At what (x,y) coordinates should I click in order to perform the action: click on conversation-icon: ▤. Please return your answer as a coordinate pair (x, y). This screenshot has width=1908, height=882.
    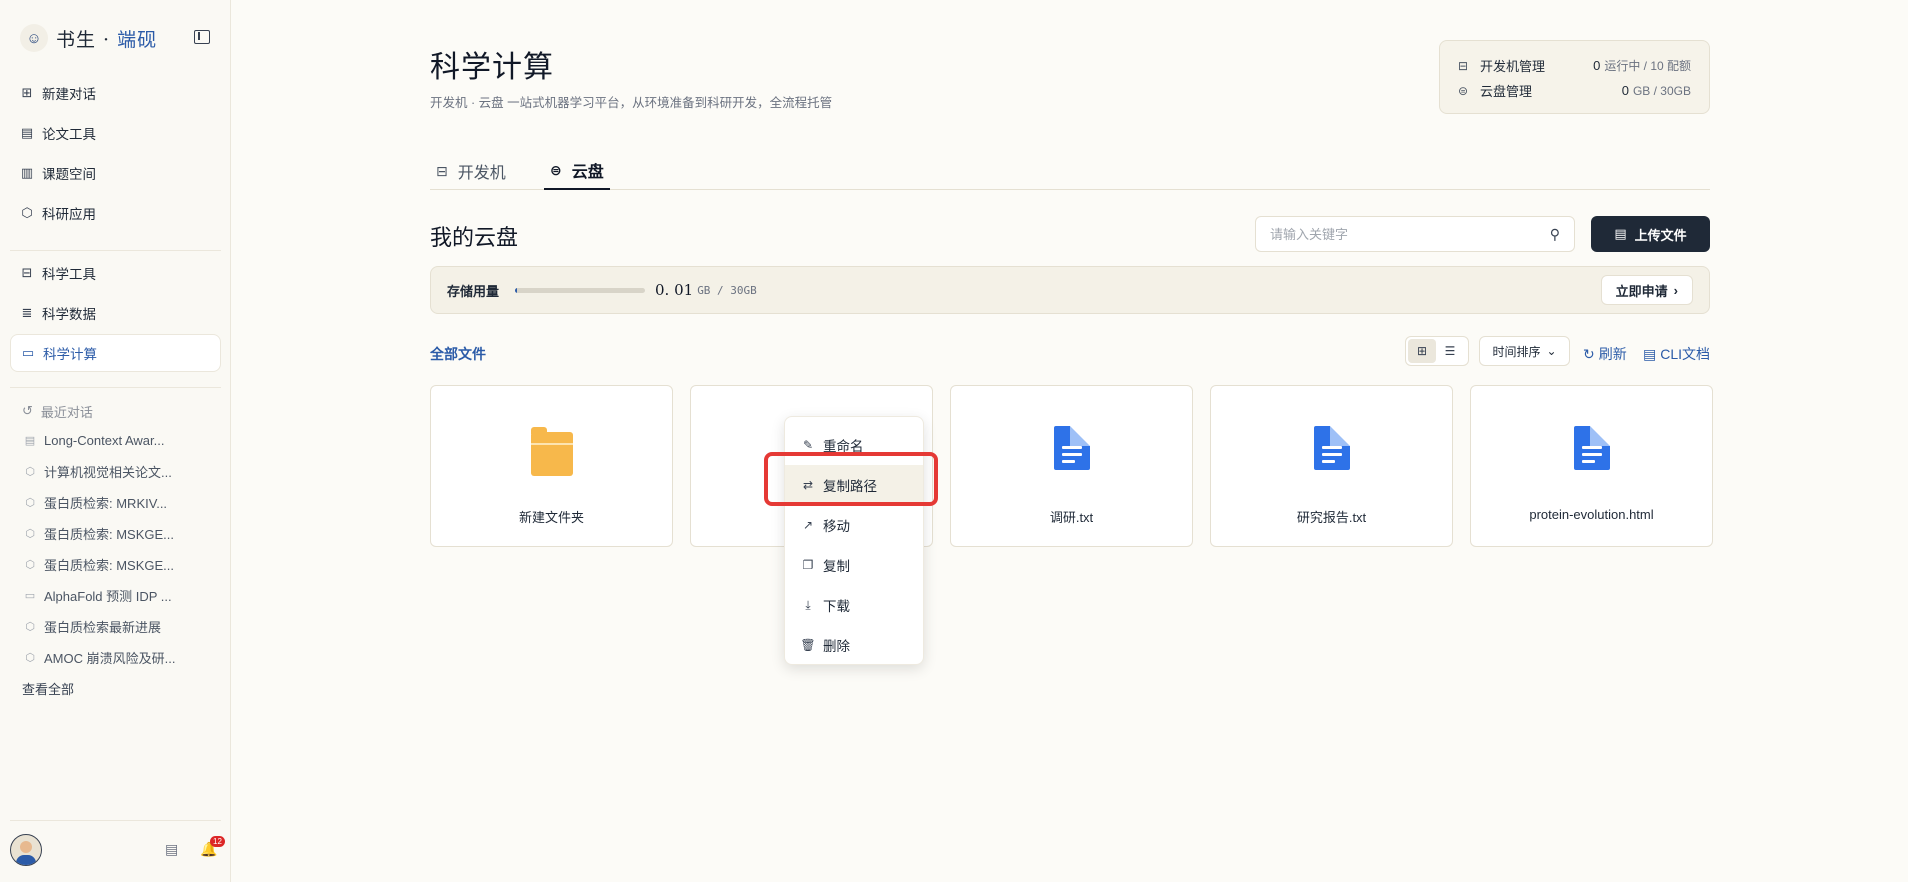
    Looking at the image, I should click on (30, 441).